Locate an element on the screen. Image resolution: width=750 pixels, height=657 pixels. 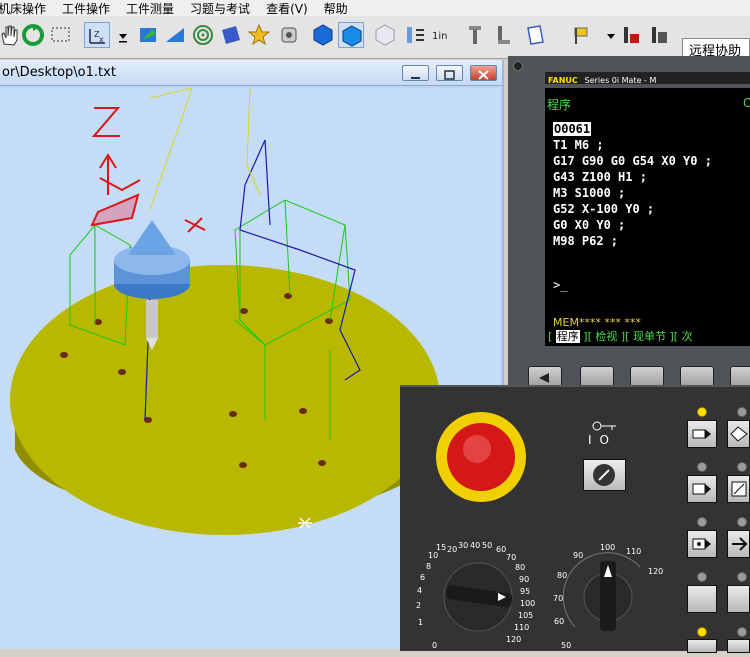
bolt is located at coordinates (518, 66).